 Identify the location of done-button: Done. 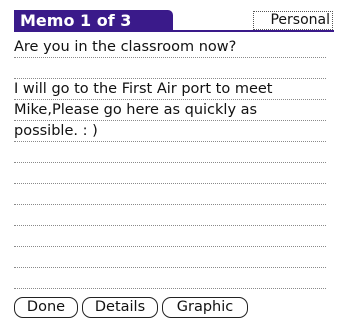
(46, 307).